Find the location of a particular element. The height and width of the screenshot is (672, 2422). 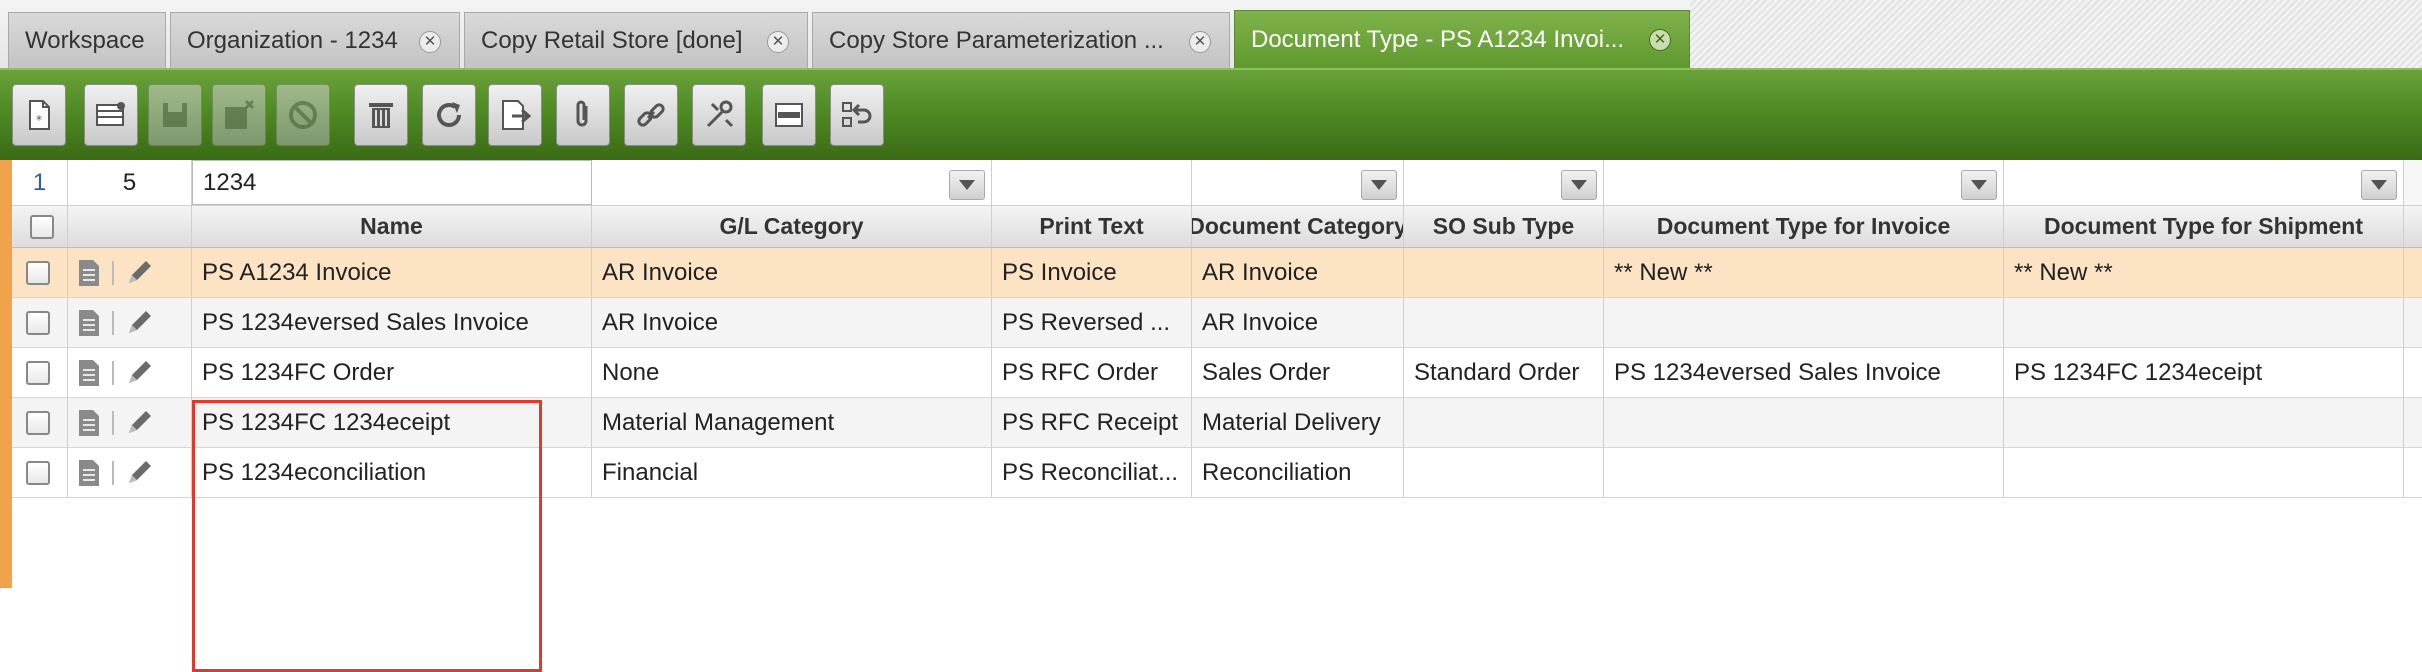

so-sub-type-filter is located at coordinates (1504, 182).